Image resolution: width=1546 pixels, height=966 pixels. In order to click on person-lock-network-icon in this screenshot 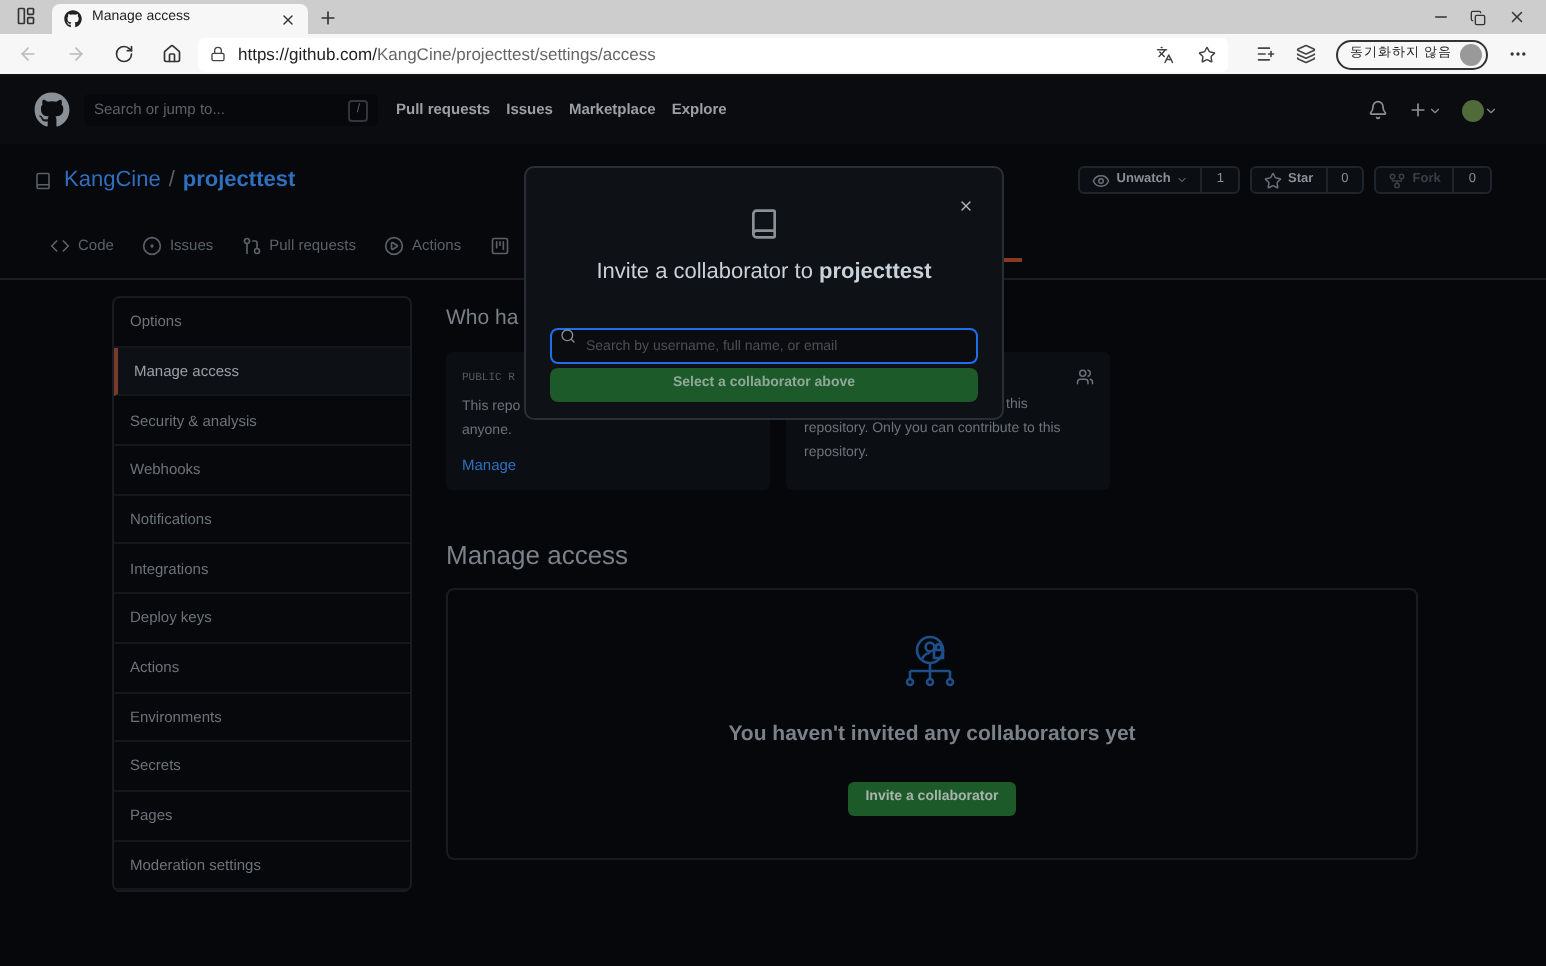, I will do `click(932, 662)`.